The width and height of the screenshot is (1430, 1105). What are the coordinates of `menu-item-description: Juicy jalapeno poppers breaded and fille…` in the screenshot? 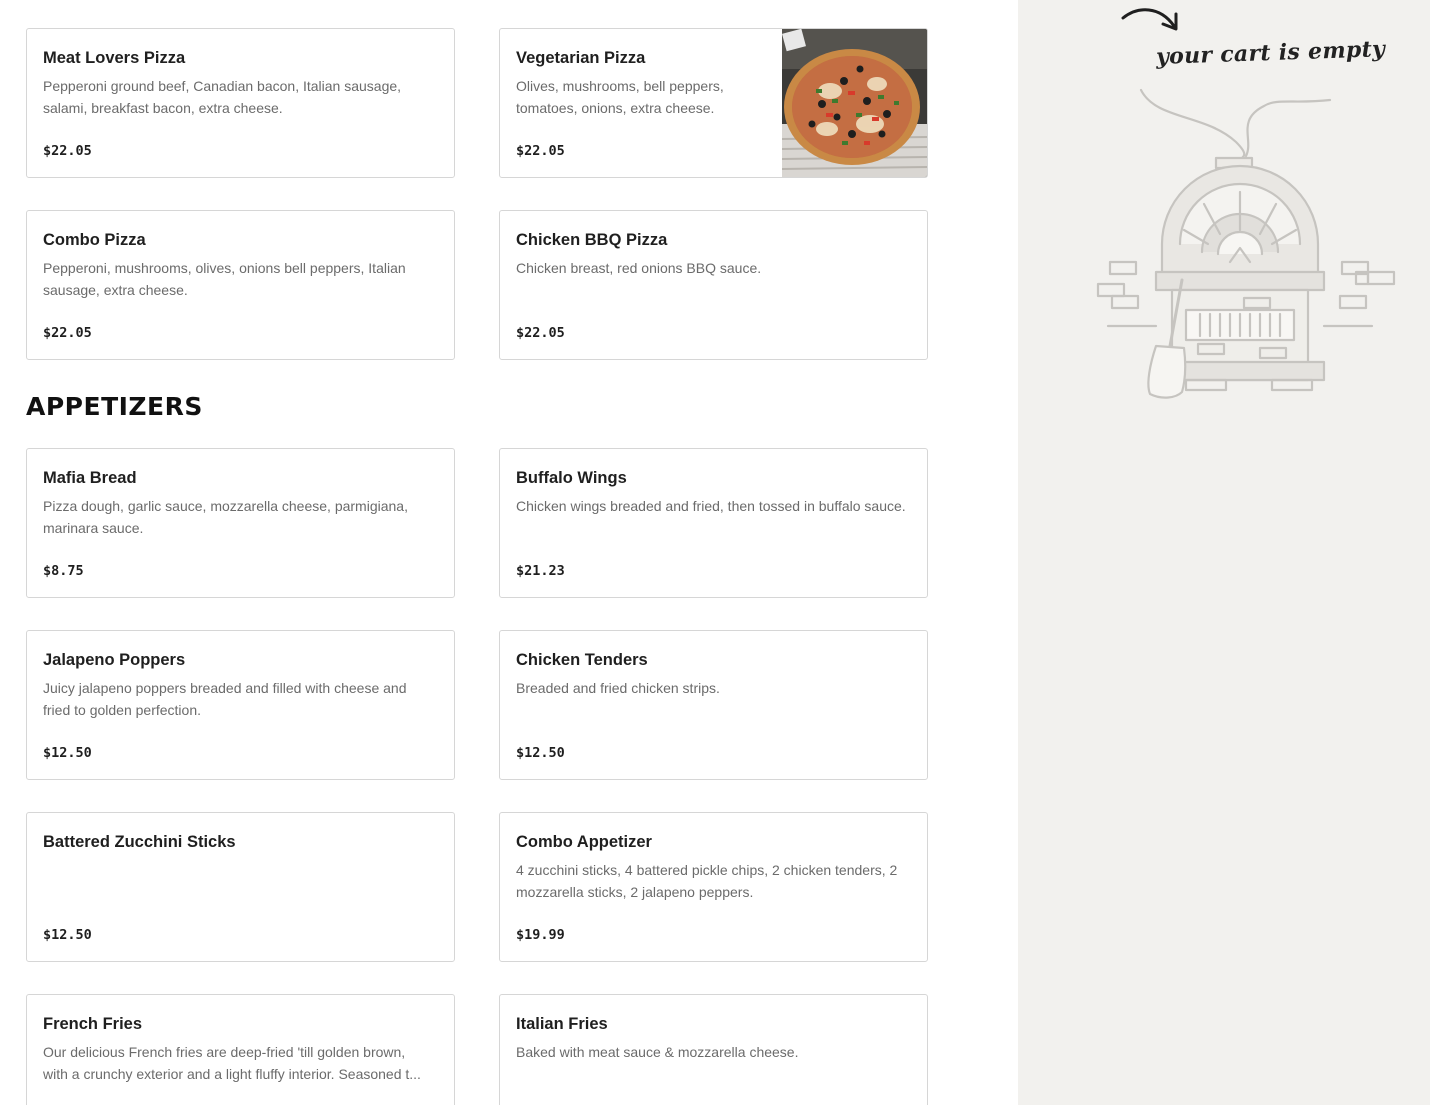 It's located at (225, 699).